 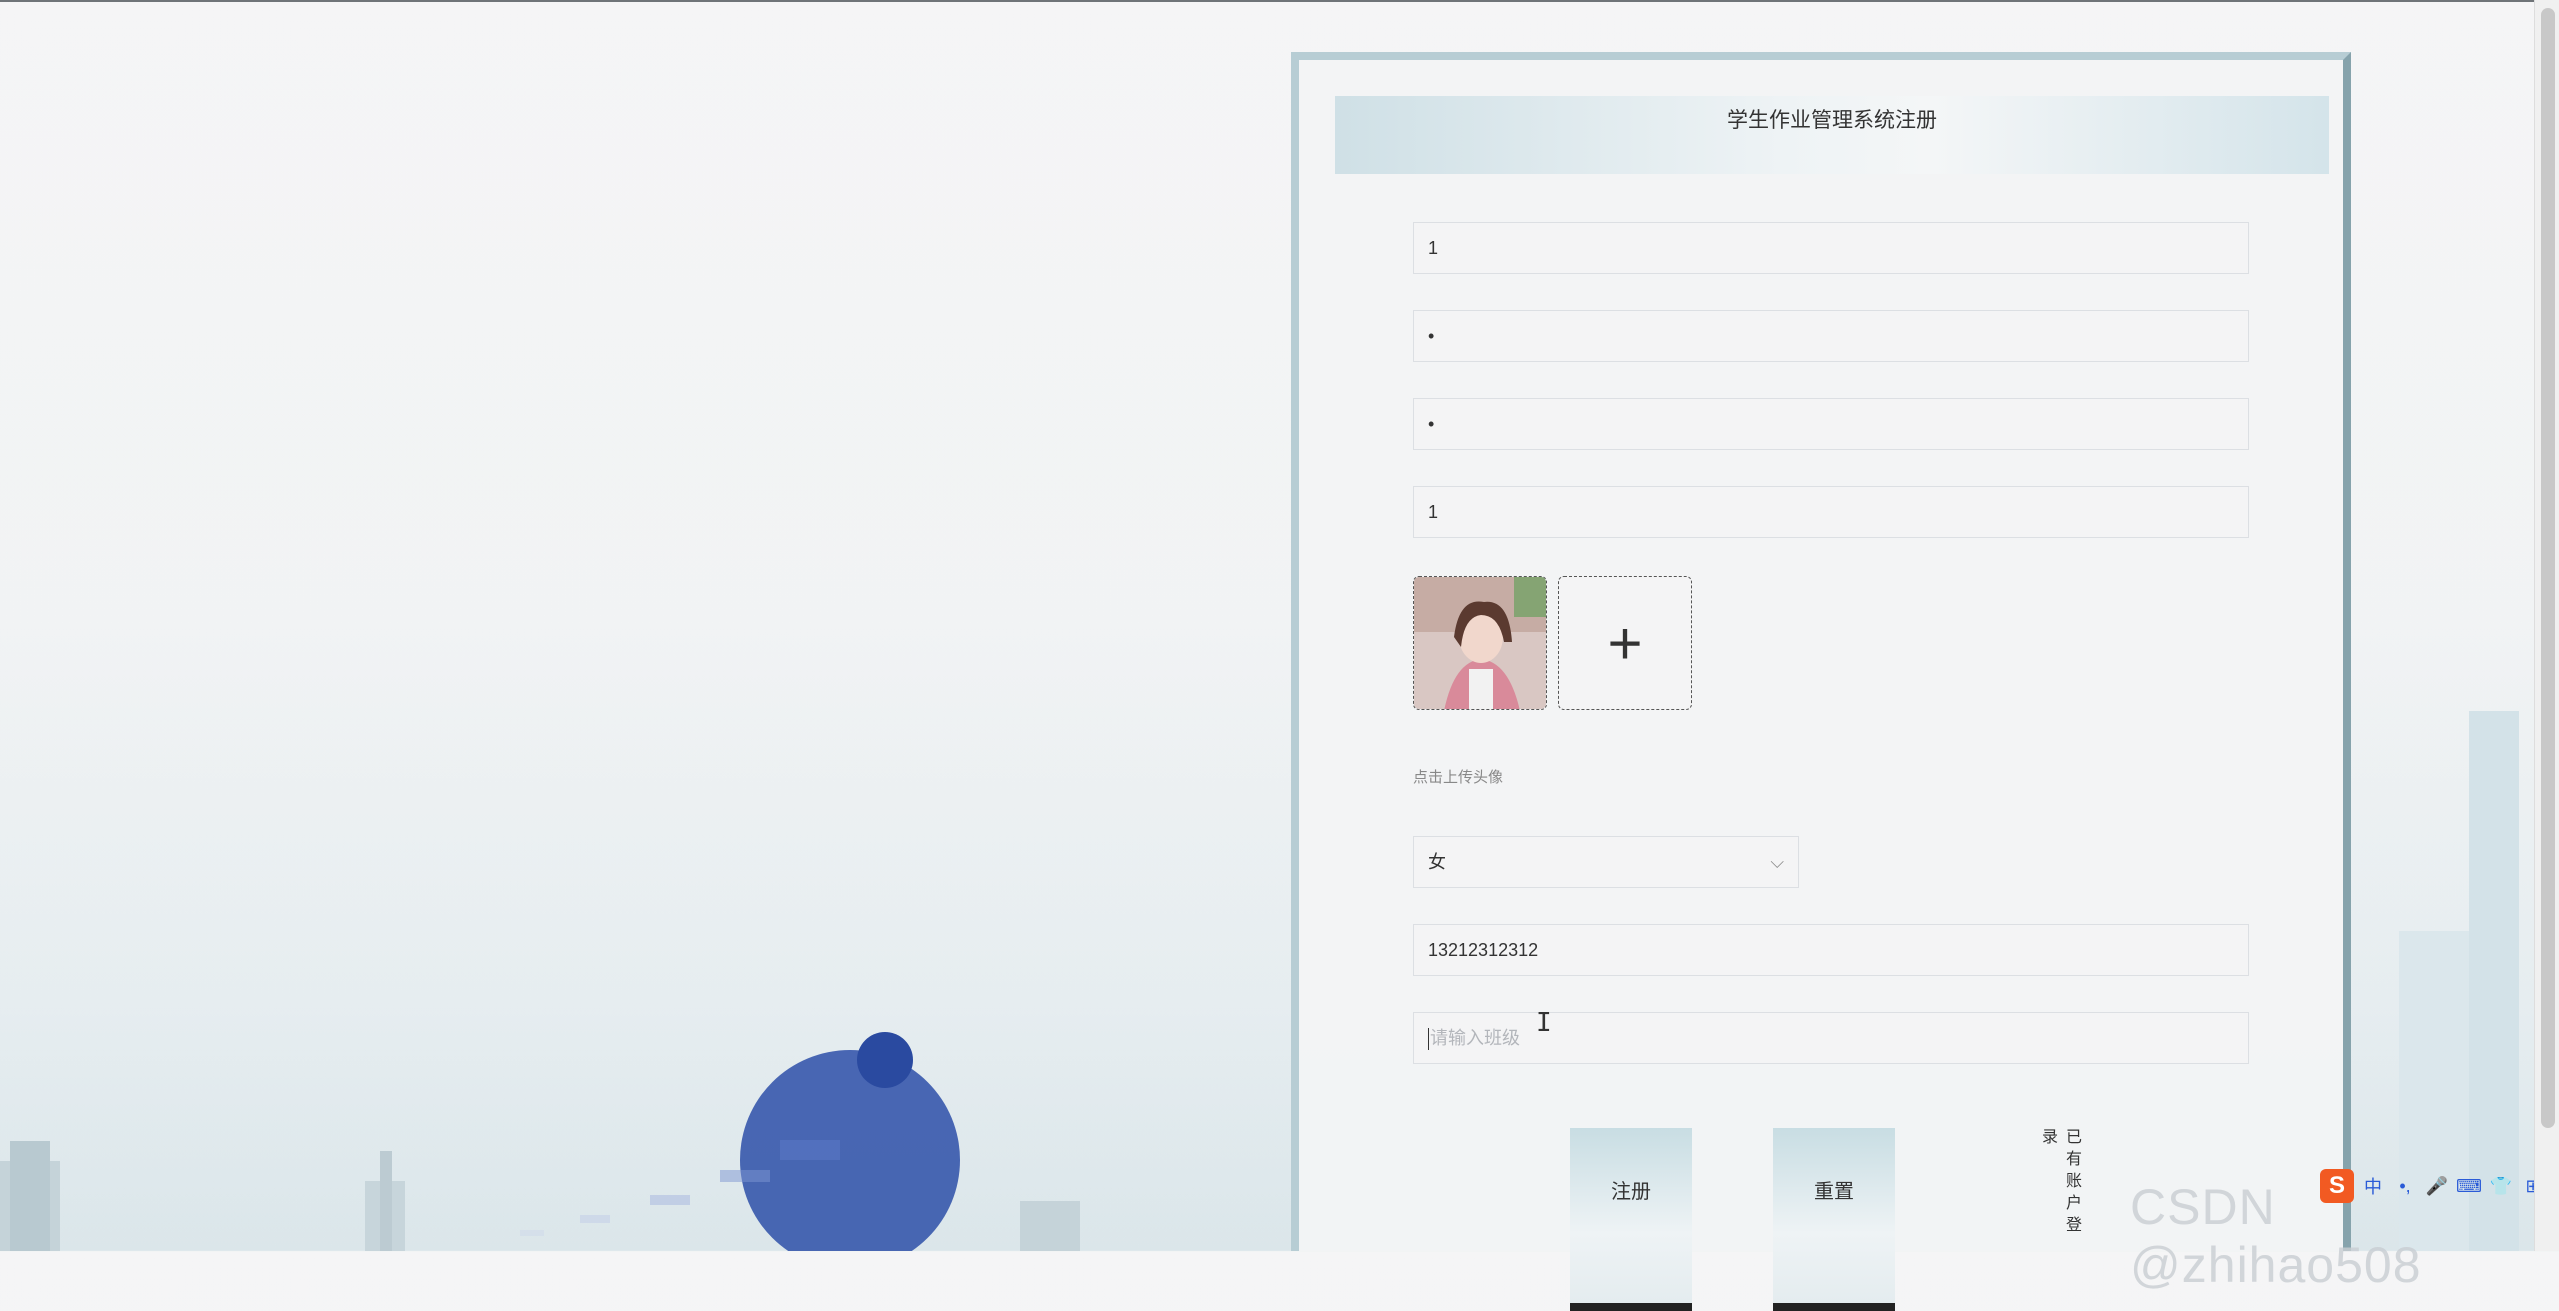 I want to click on chevron-down-icon: ⌵, so click(x=1777, y=862).